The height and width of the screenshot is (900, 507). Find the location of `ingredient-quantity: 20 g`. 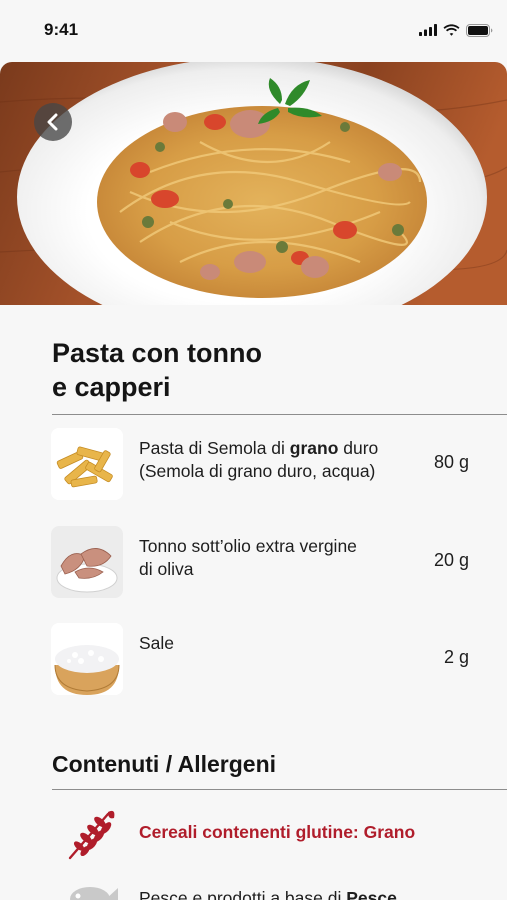

ingredient-quantity: 20 g is located at coordinates (451, 560).